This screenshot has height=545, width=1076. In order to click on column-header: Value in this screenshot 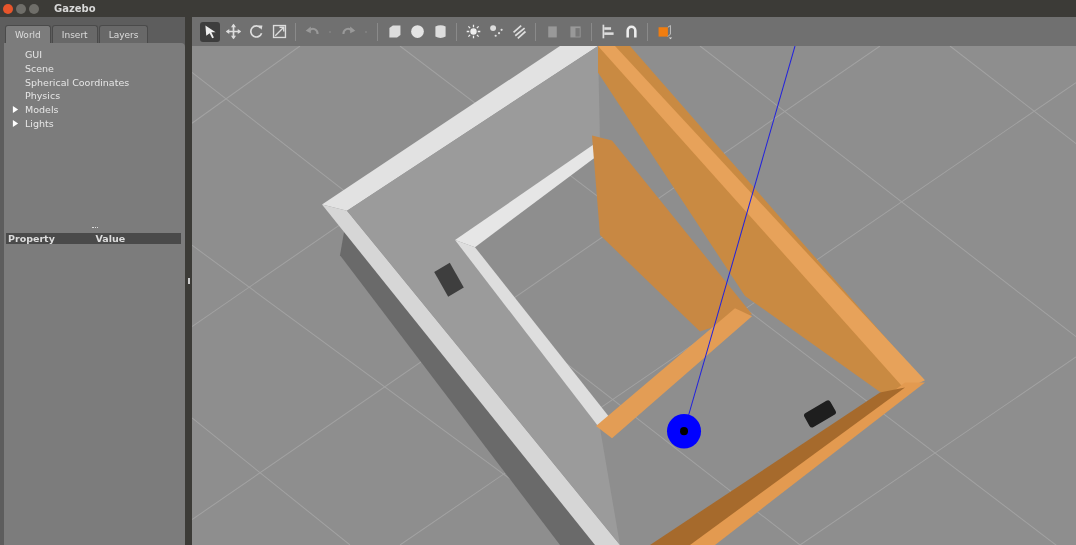, I will do `click(110, 238)`.